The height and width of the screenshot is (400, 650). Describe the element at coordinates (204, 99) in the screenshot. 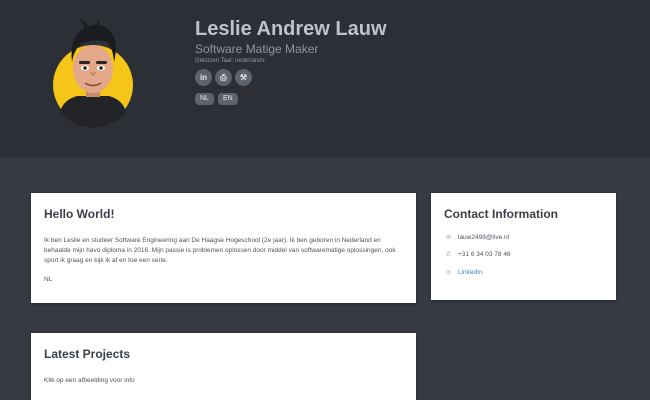

I see `language-button-nl: NL` at that location.